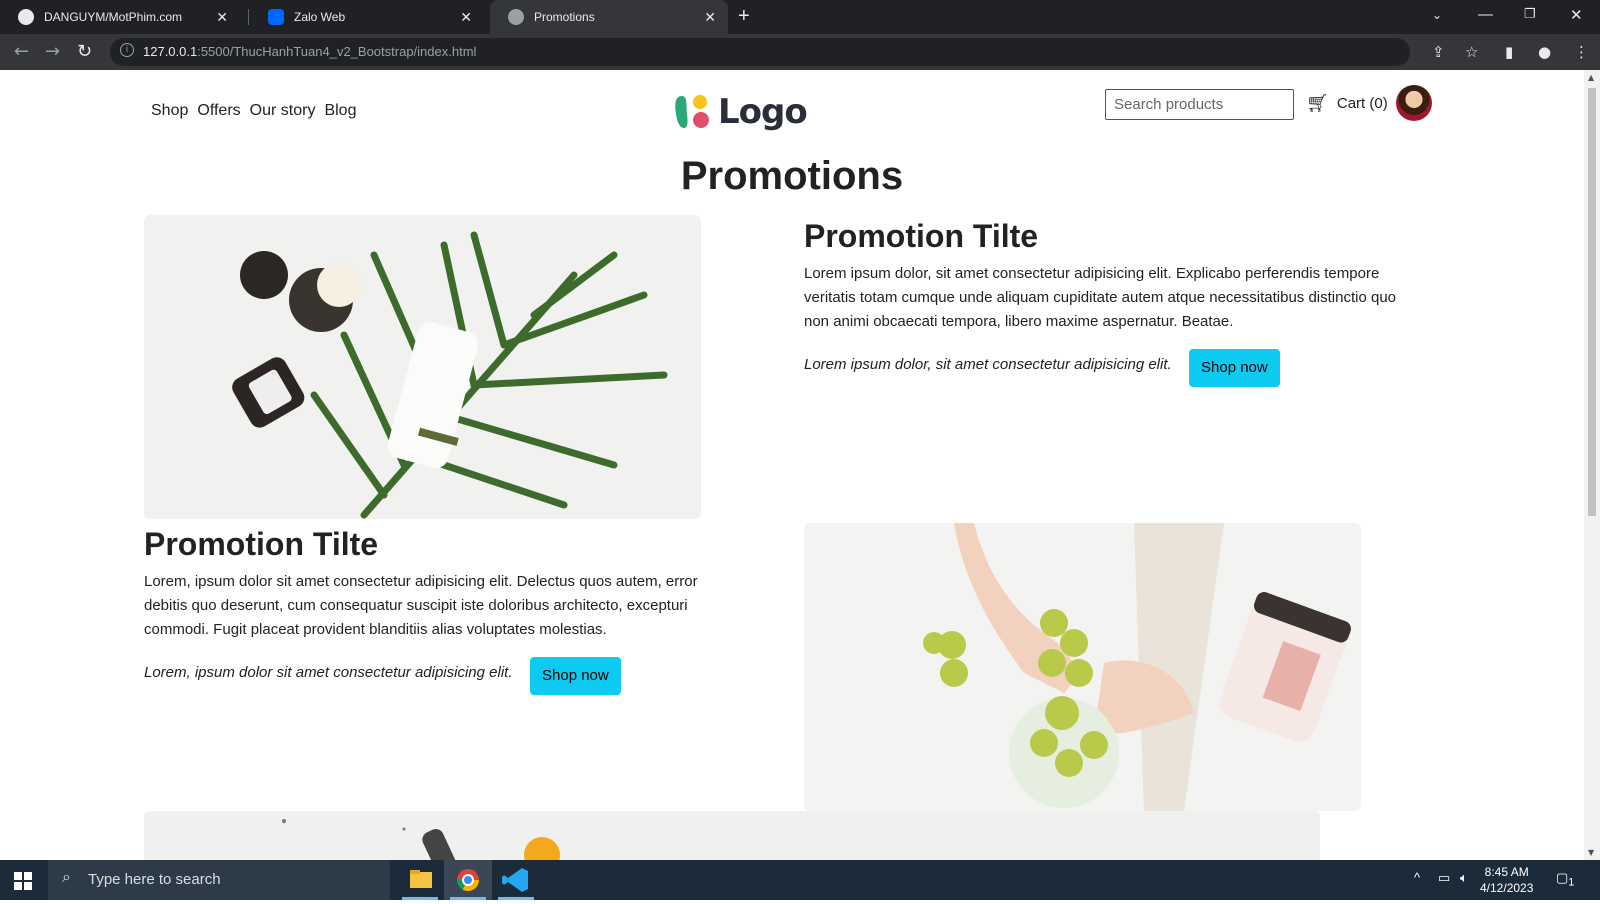 This screenshot has height=904, width=1600. I want to click on back-arrow-icon: ←, so click(21, 51).